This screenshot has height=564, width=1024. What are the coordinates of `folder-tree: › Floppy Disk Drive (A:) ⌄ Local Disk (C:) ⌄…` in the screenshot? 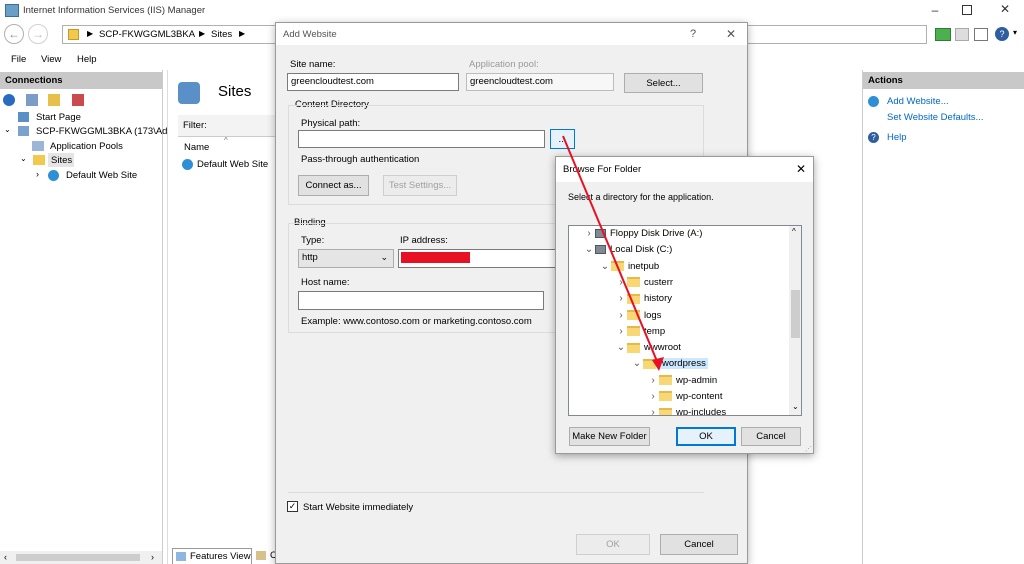 It's located at (685, 320).